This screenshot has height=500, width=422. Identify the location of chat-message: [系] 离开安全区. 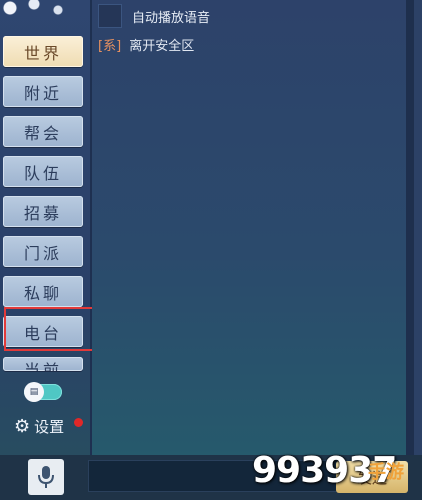
(146, 44).